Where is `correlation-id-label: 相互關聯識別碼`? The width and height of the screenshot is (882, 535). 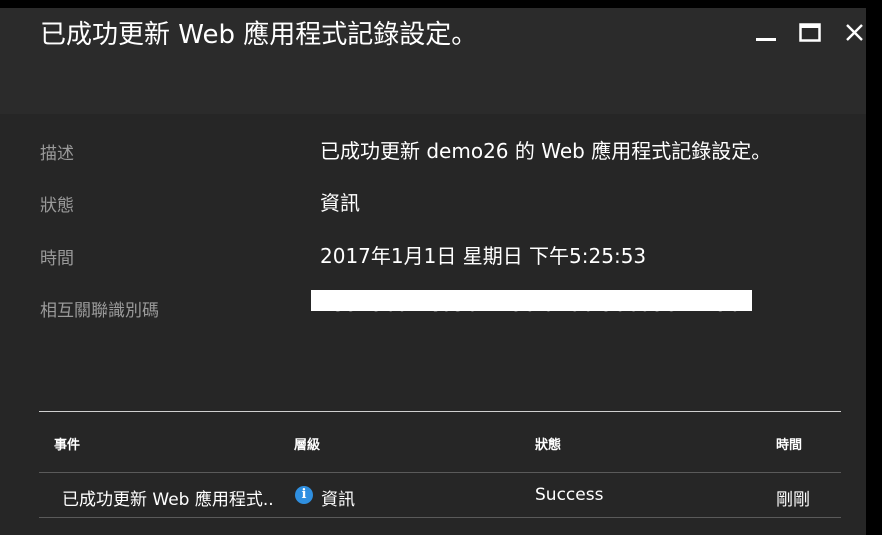
correlation-id-label: 相互關聯識別碼 is located at coordinates (99, 311).